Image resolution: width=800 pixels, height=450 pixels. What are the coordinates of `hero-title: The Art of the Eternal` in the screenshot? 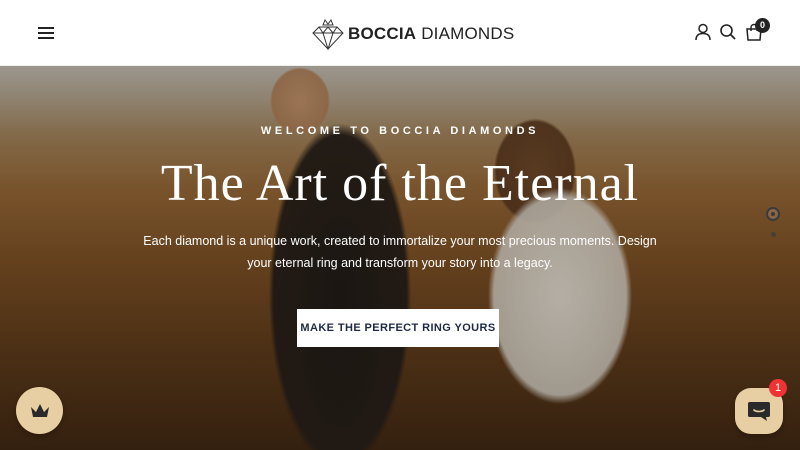 It's located at (400, 183).